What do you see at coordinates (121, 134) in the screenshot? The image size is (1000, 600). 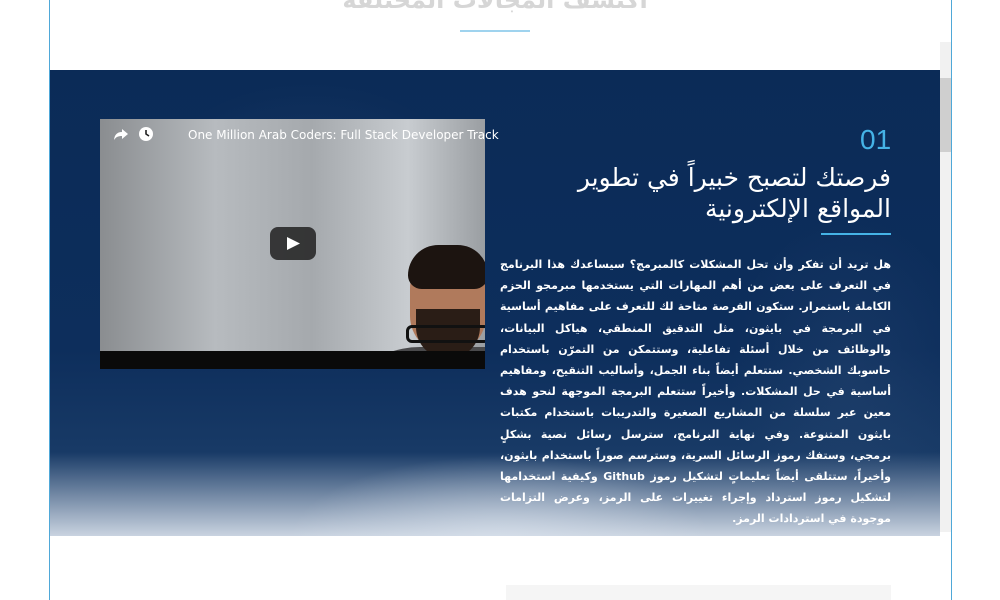 I see `share-icon` at bounding box center [121, 134].